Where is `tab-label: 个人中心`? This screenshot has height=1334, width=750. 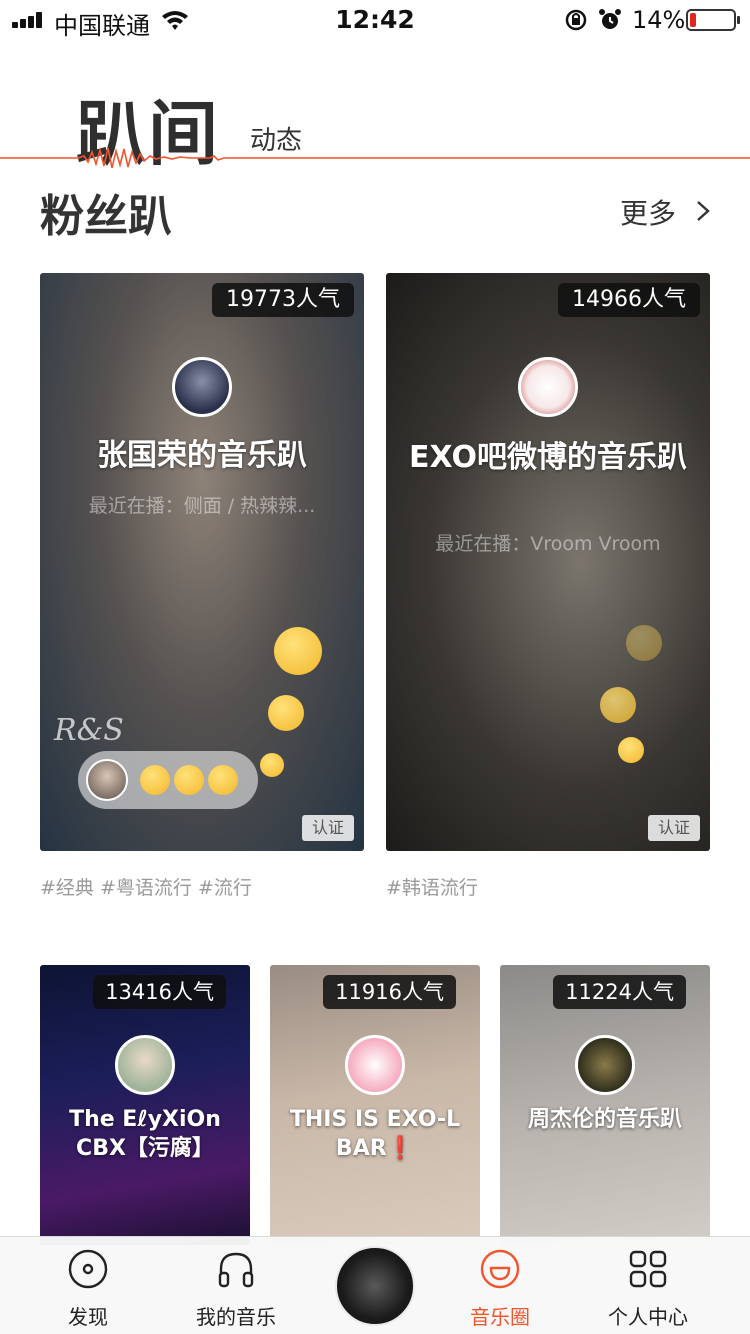
tab-label: 个人中心 is located at coordinates (648, 1317).